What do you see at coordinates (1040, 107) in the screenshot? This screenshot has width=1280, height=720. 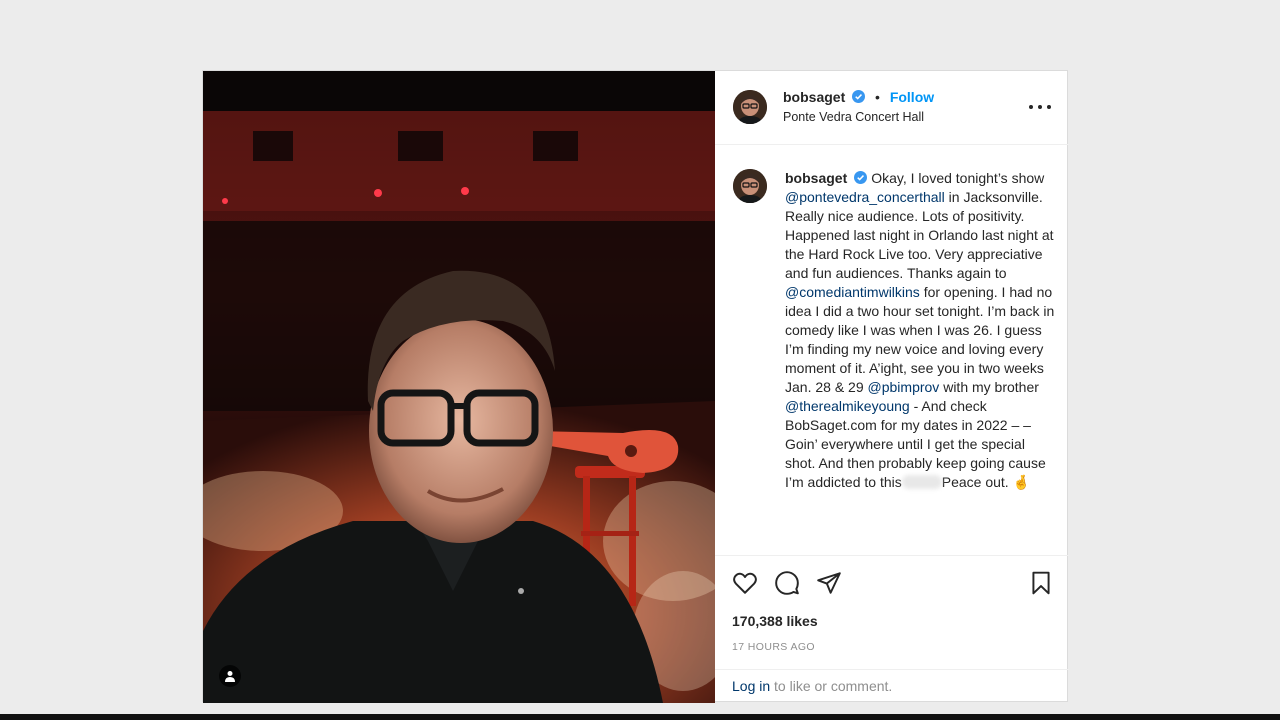 I see `more-options-icon` at bounding box center [1040, 107].